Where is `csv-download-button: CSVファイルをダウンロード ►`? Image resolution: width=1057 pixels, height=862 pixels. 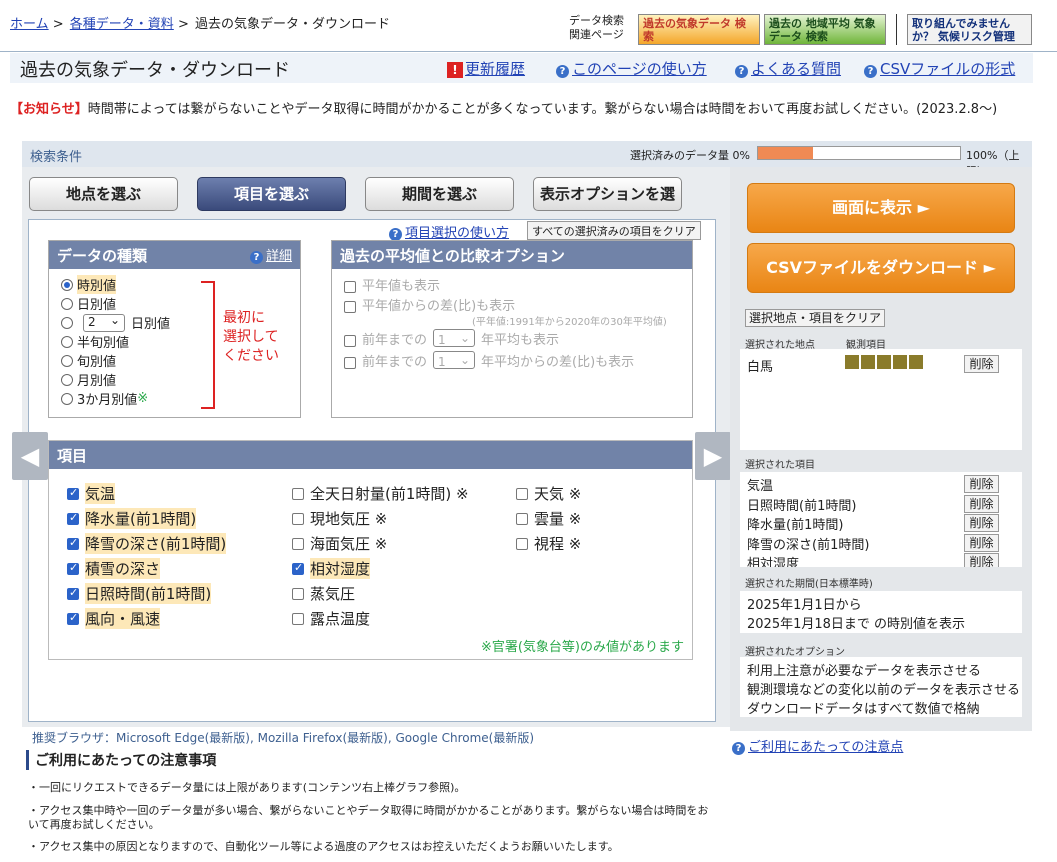 csv-download-button: CSVファイルをダウンロード ► is located at coordinates (881, 268).